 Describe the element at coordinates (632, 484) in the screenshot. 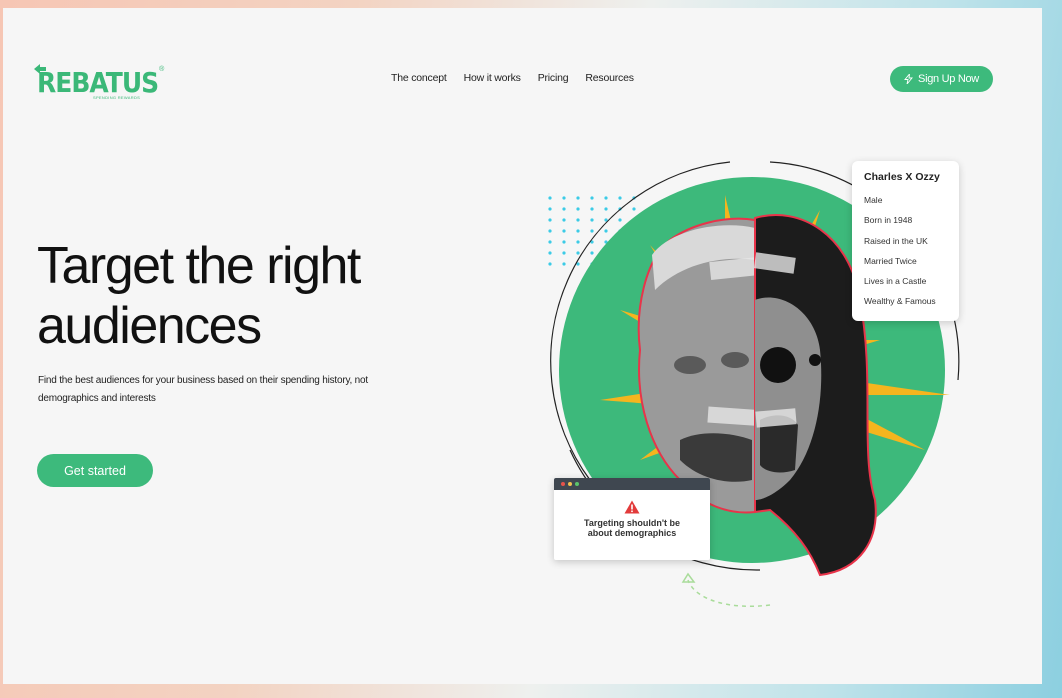

I see `window-titlebar` at that location.